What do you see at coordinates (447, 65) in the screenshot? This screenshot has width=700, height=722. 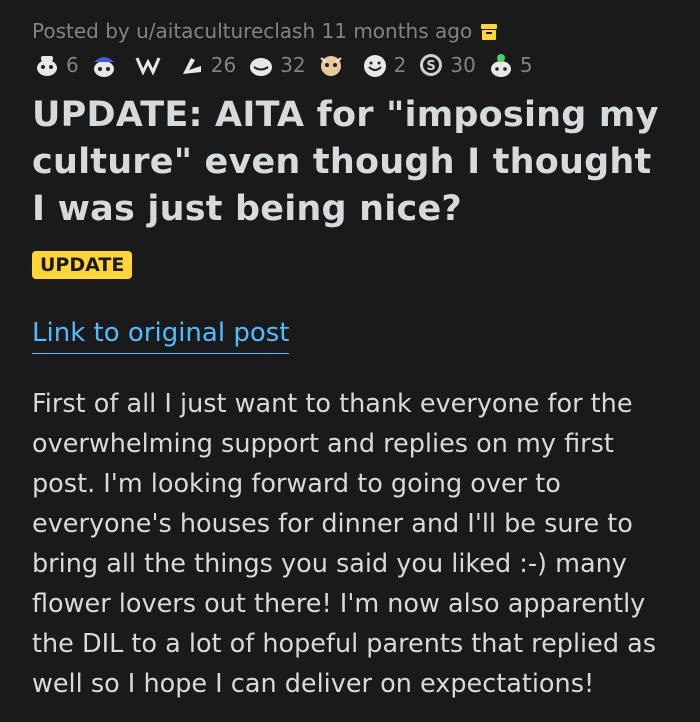 I see `award-item: S 30` at bounding box center [447, 65].